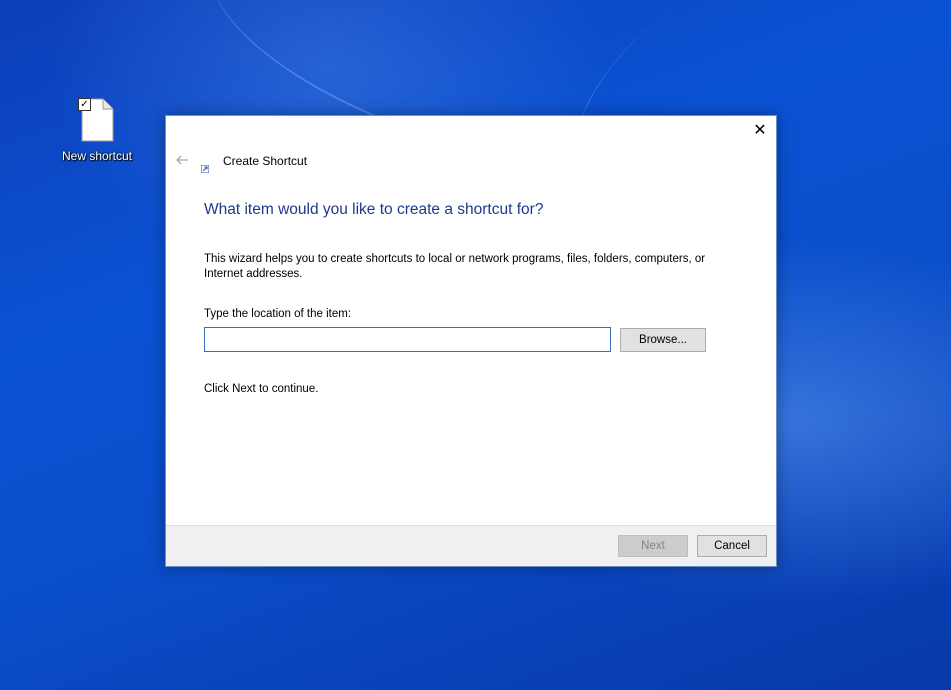 The image size is (951, 690). Describe the element at coordinates (278, 314) in the screenshot. I see `location-label: Type the location of the item:` at that location.